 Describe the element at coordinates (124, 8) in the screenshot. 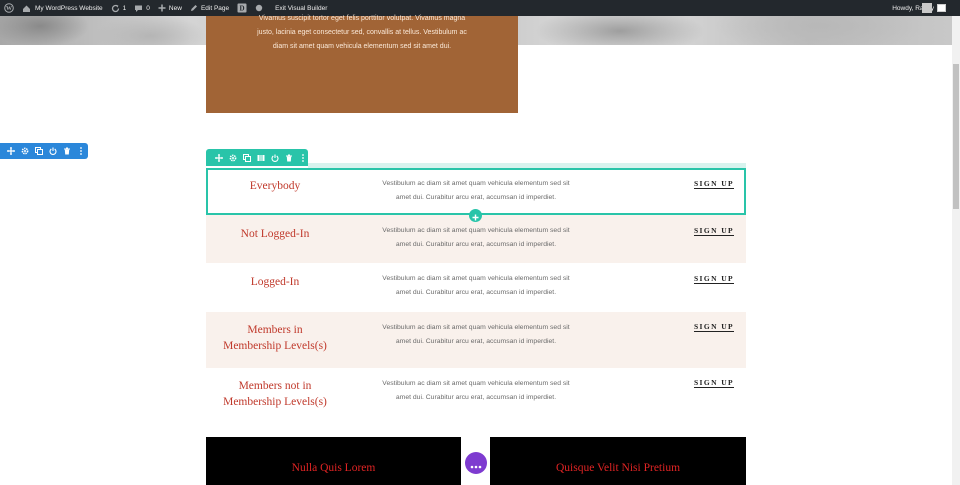

I see `updates-count: 1` at that location.